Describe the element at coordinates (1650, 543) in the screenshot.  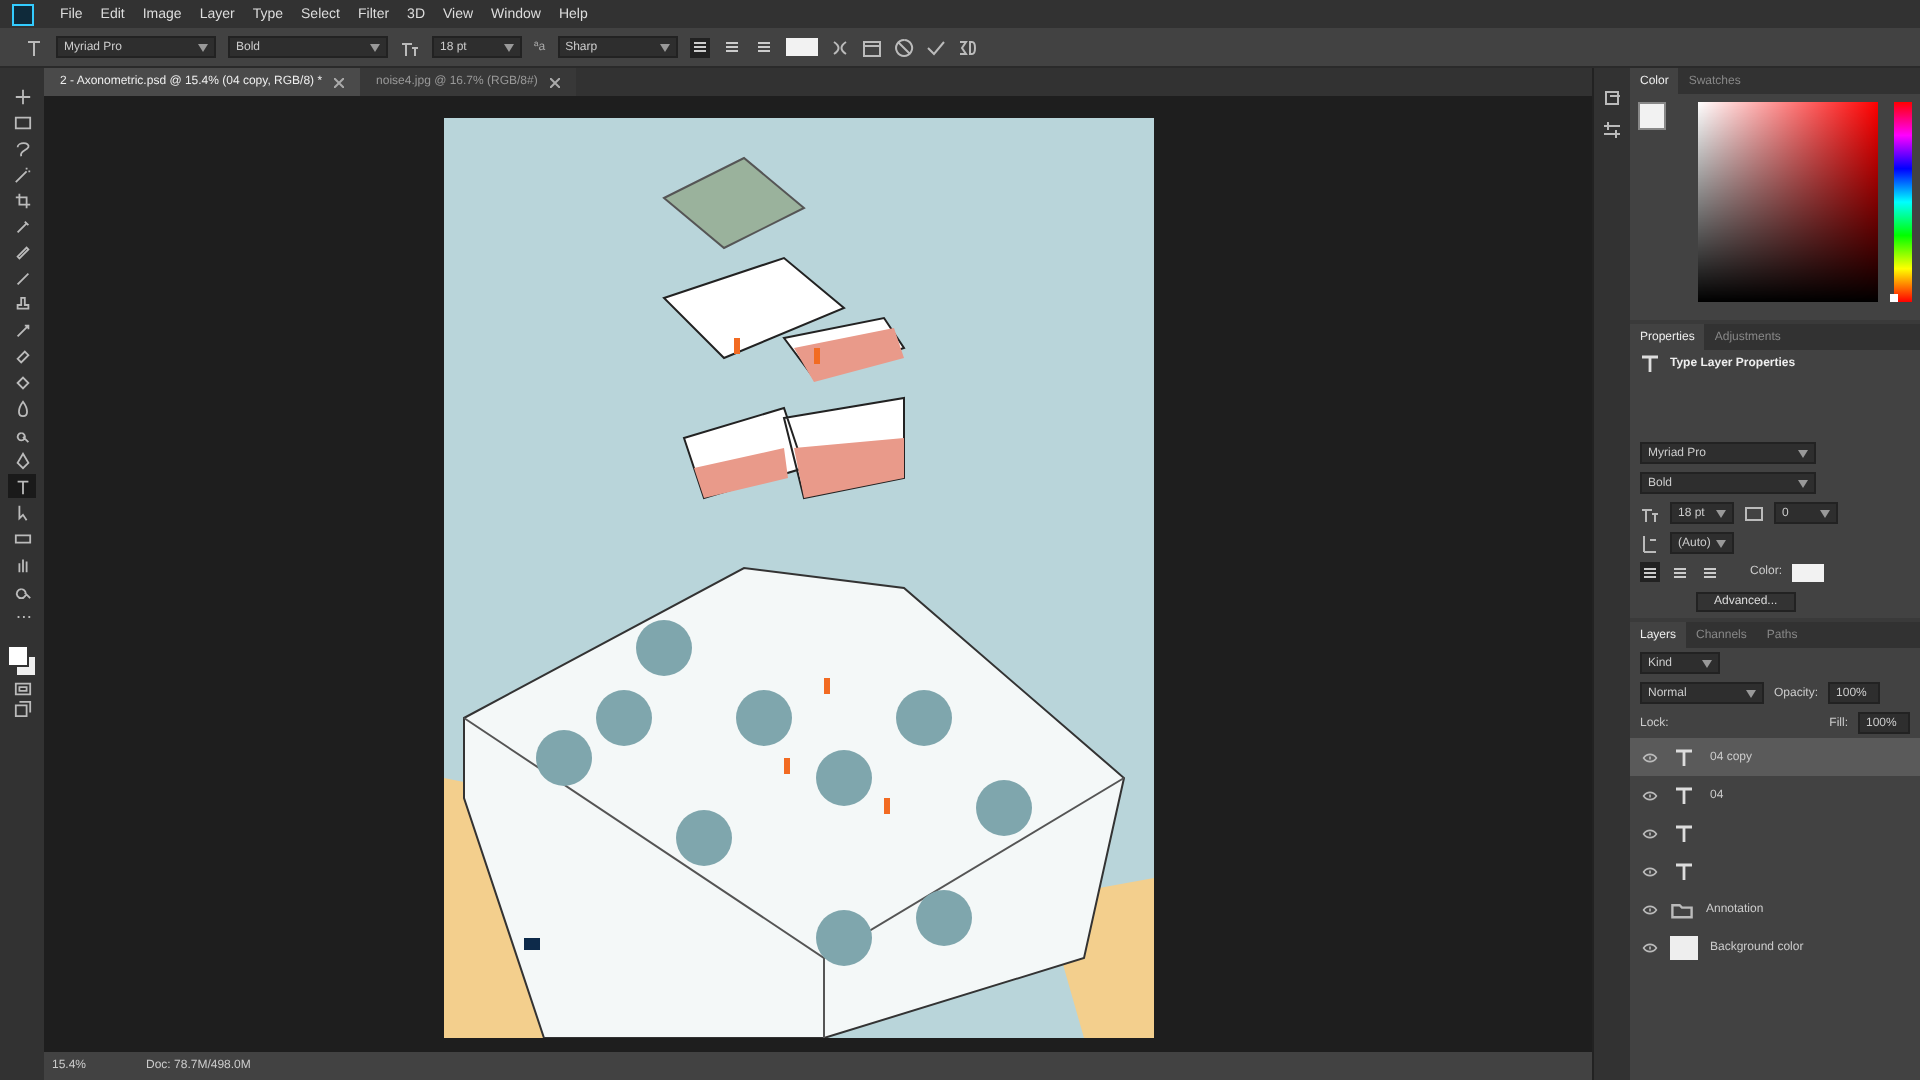
I see `leading-icon` at that location.